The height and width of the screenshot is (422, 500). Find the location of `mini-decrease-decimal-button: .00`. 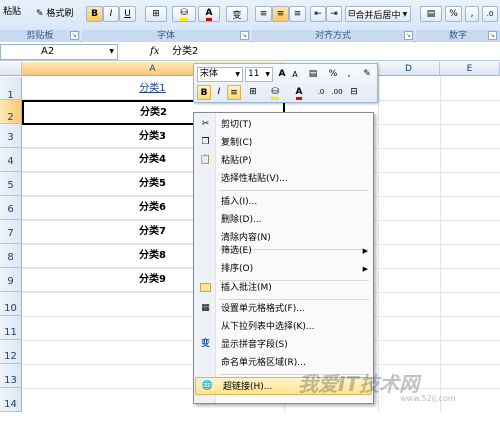

mini-decrease-decimal-button: .00 is located at coordinates (337, 92).